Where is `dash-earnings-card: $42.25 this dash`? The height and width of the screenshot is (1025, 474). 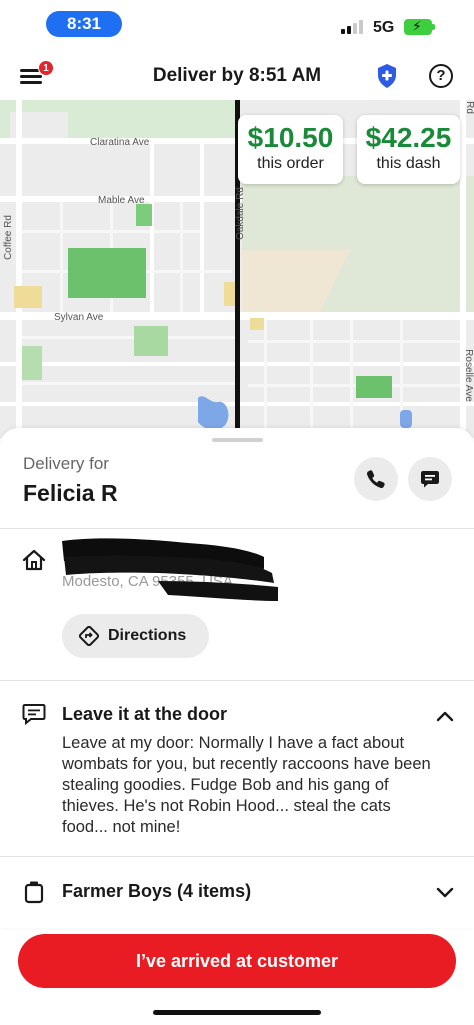
dash-earnings-card: $42.25 this dash is located at coordinates (408, 149).